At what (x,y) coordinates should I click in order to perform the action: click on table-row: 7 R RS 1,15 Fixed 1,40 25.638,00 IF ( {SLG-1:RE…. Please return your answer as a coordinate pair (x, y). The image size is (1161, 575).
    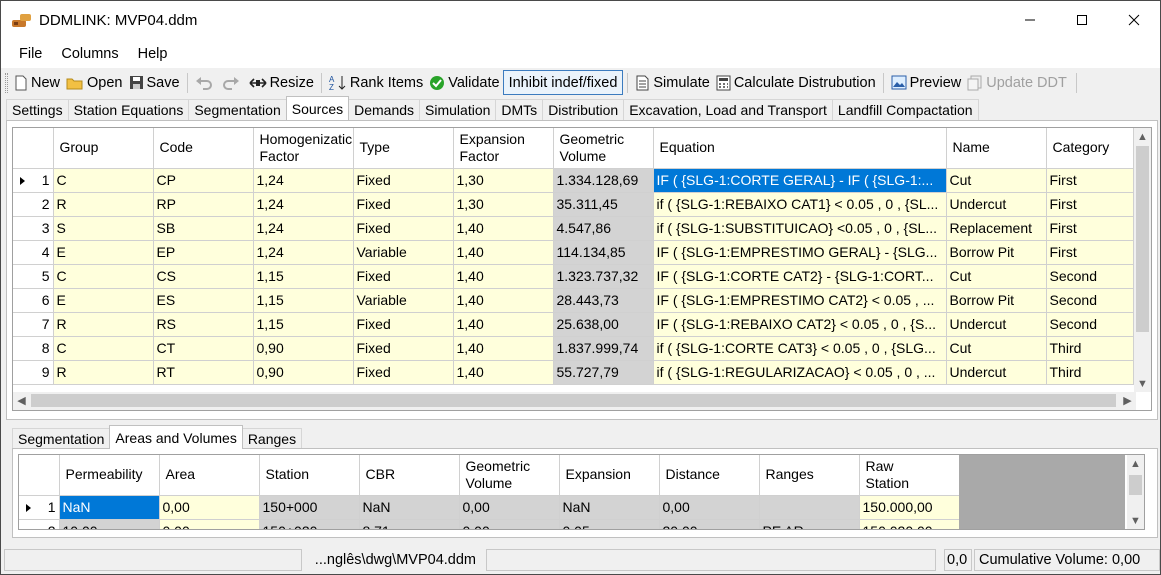
    Looking at the image, I should click on (573, 324).